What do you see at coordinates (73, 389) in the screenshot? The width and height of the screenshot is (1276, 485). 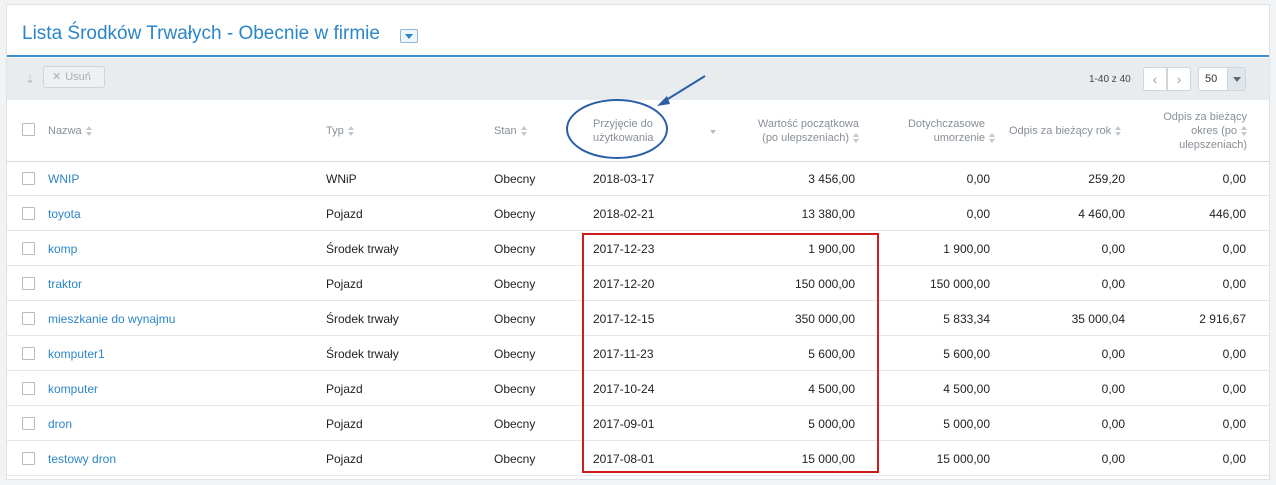 I see `asset-name-link: komputer` at bounding box center [73, 389].